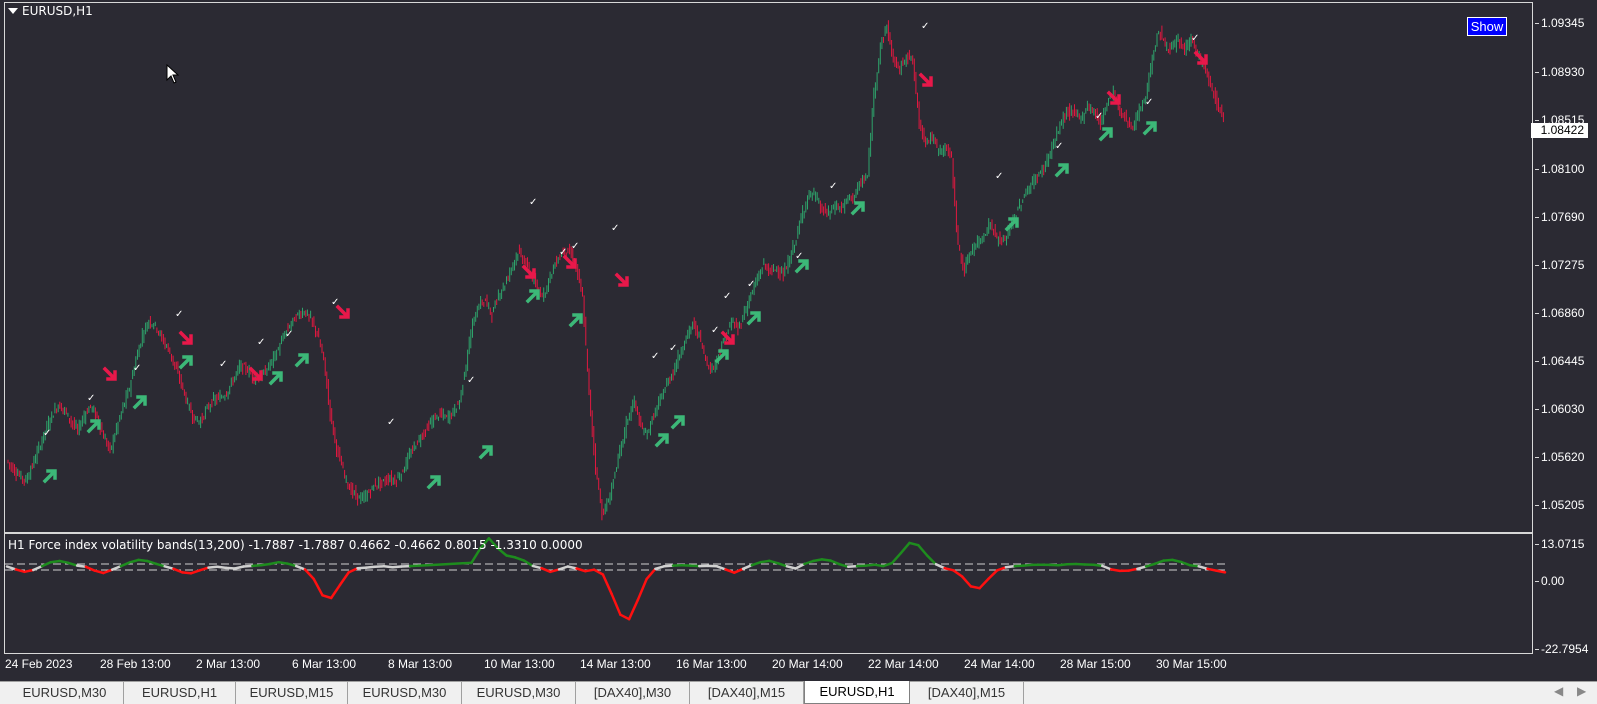  What do you see at coordinates (633, 693) in the screenshot?
I see `chart-tab: [DAX40],M30` at bounding box center [633, 693].